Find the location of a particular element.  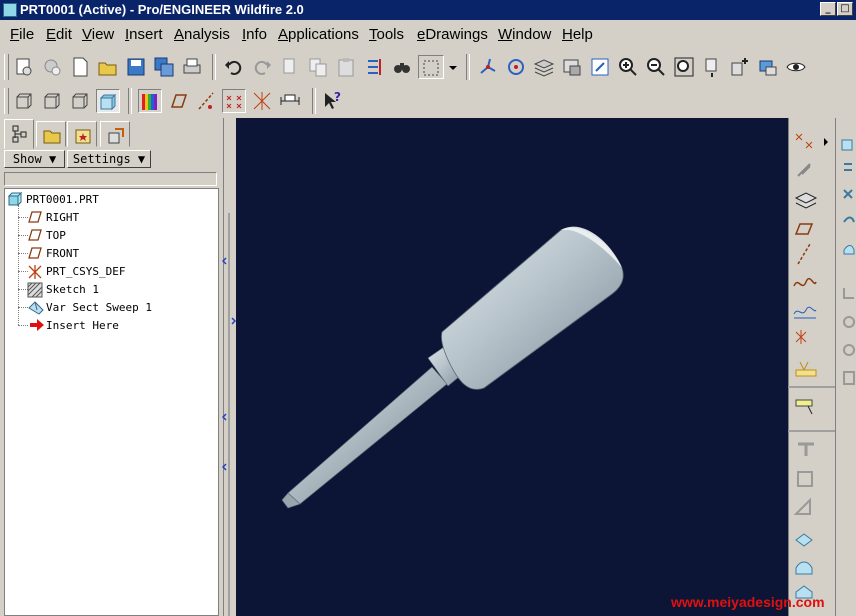

menu-edrawings: eDrawings is located at coordinates (452, 34).